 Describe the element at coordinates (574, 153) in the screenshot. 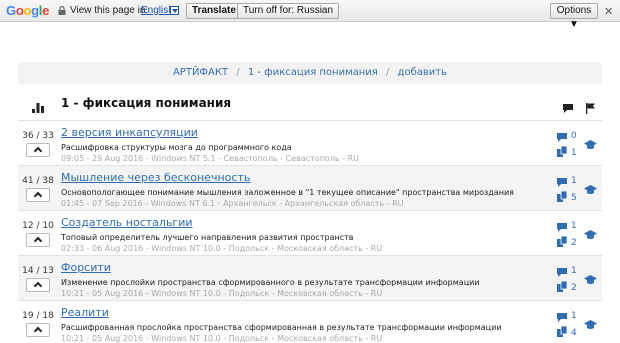

I see `document-count: 1` at that location.